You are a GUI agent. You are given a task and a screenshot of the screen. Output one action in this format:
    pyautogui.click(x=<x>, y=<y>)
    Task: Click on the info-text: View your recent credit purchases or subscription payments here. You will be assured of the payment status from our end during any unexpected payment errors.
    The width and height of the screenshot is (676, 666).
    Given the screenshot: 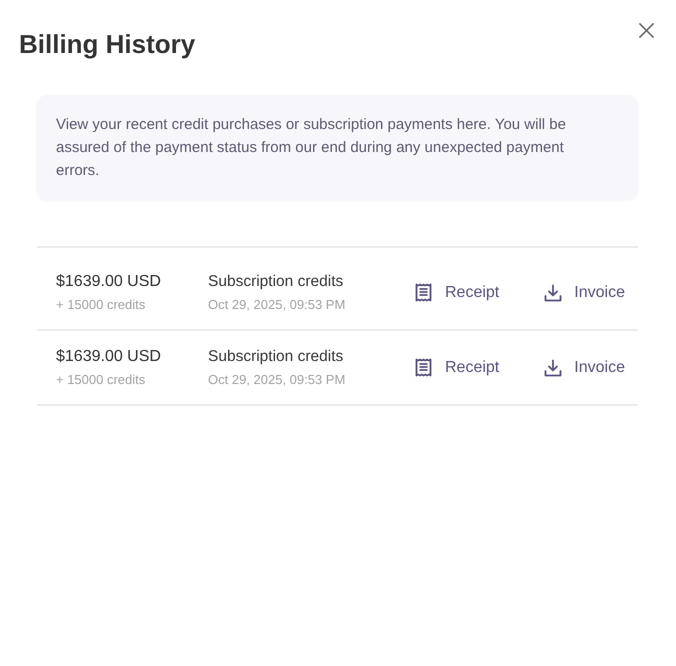 What is the action you would take?
    pyautogui.click(x=311, y=148)
    